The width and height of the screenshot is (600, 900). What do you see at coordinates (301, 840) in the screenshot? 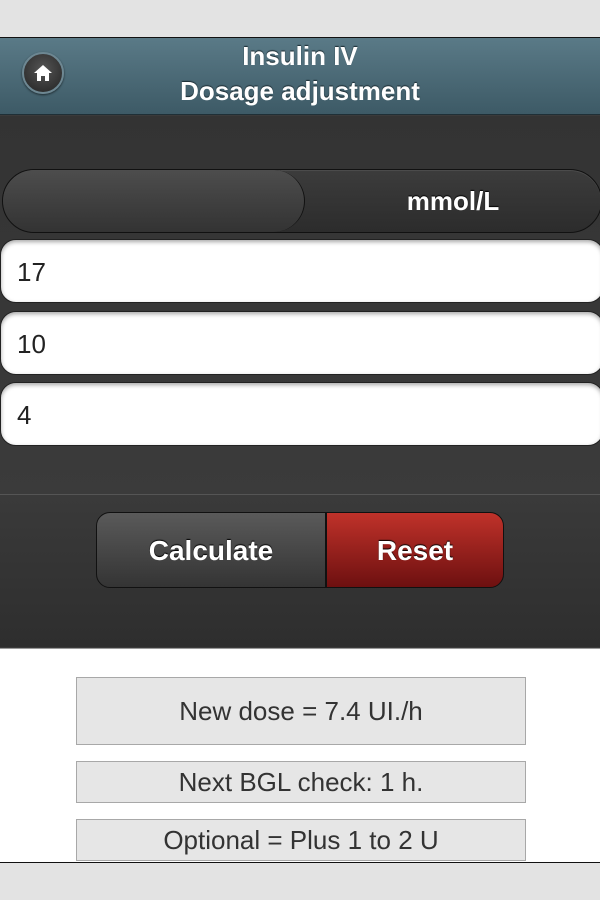
I see `optional-result: Optional = Plus 1 to 2 U` at bounding box center [301, 840].